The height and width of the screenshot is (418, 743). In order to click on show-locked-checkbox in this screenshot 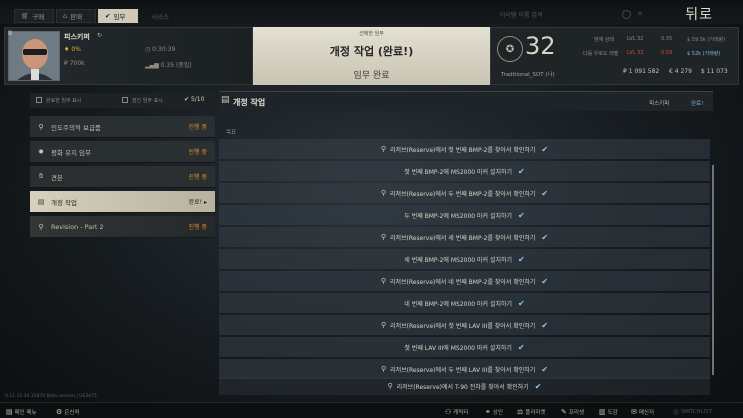, I will do `click(125, 100)`.